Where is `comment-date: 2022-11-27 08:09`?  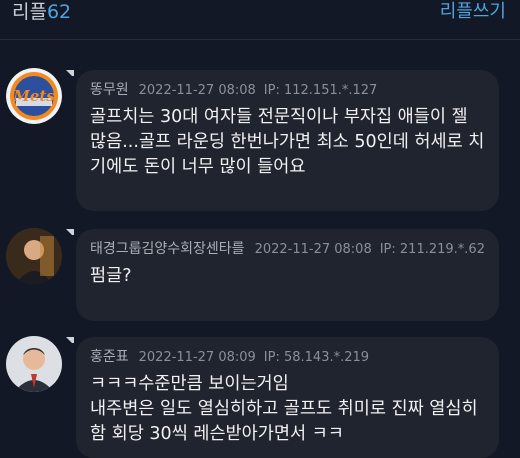
comment-date: 2022-11-27 08:09 is located at coordinates (197, 357).